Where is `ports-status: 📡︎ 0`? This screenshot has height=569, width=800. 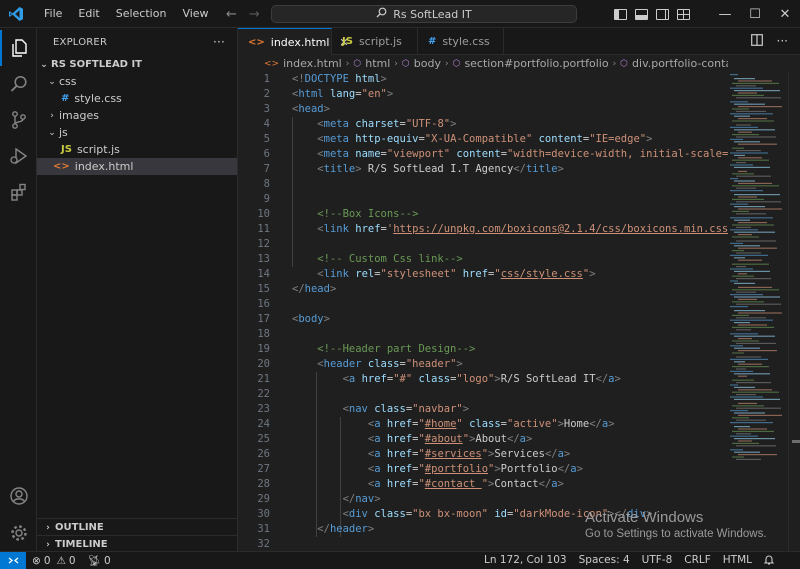 ports-status: 📡︎ 0 is located at coordinates (99, 561).